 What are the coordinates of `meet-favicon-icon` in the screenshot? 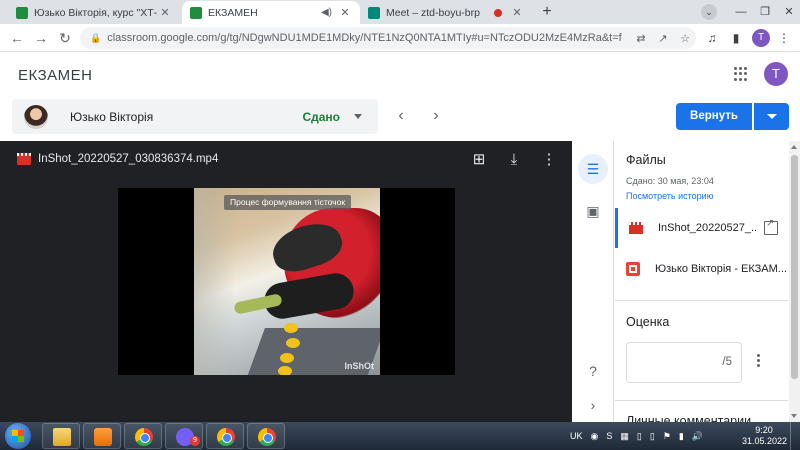 It's located at (374, 12).